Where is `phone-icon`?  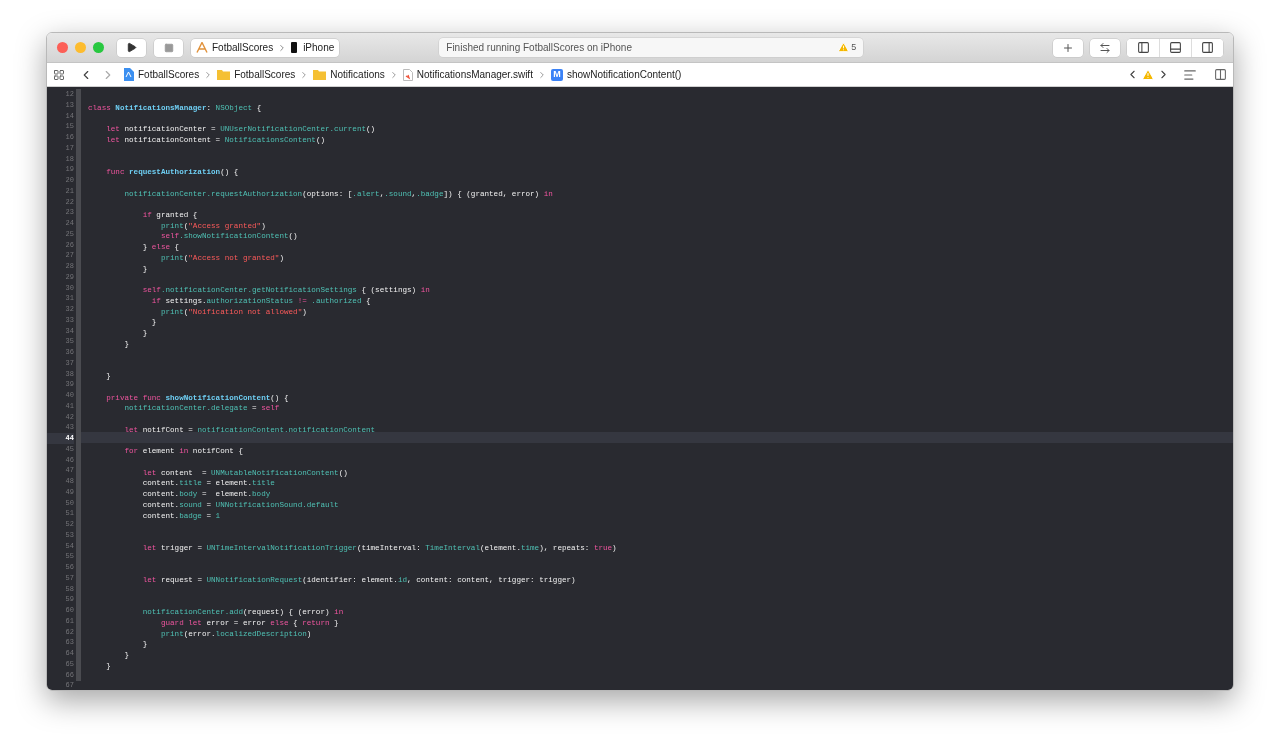 phone-icon is located at coordinates (294, 47).